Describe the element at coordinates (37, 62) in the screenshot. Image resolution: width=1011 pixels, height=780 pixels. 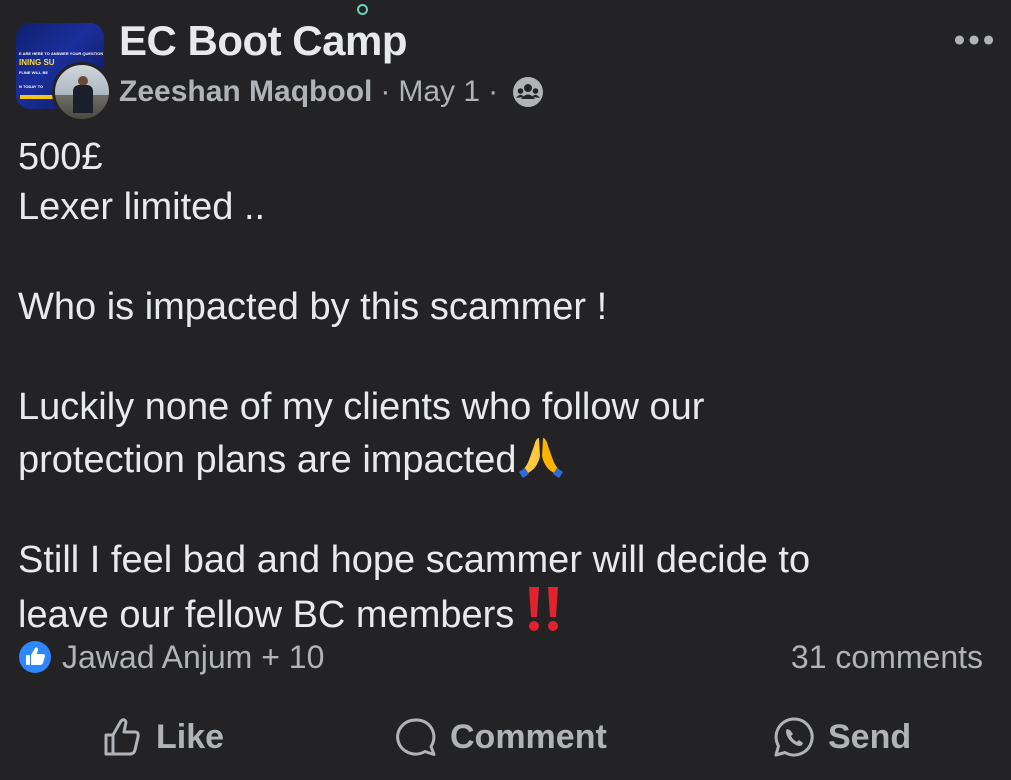
I see `thumbnail-text-2: INING SU` at that location.